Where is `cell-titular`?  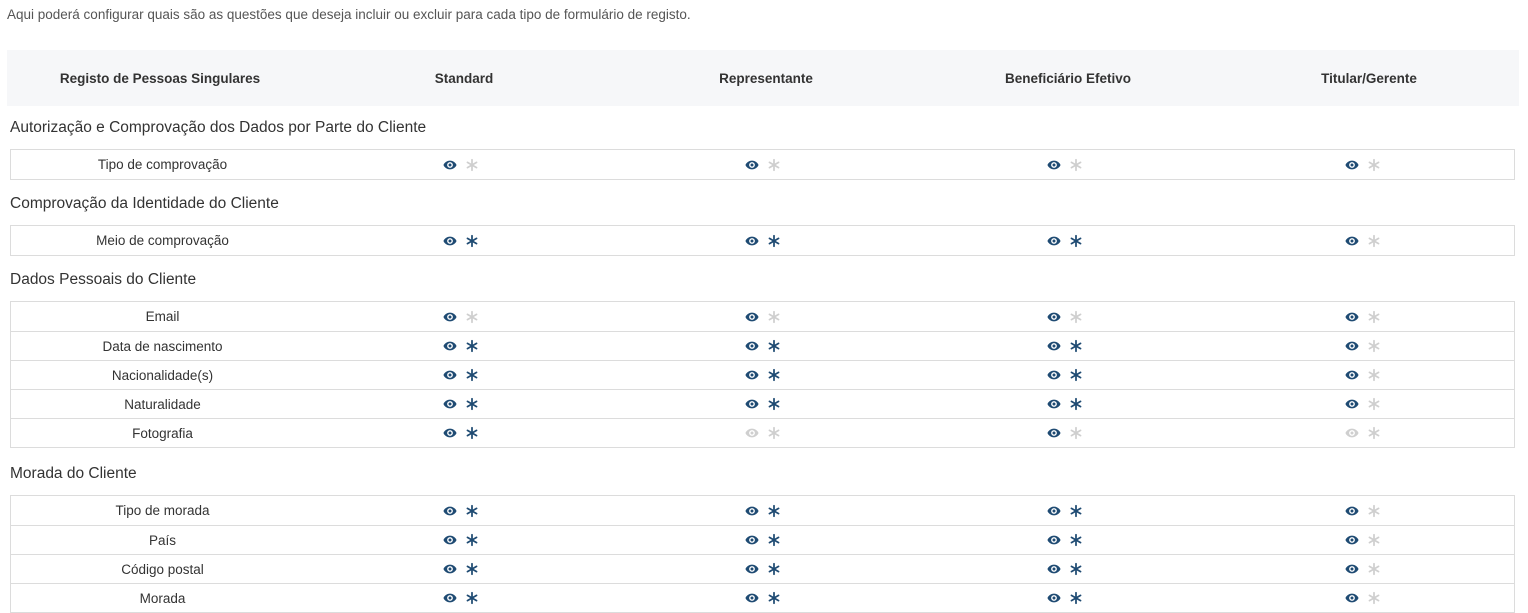
cell-titular is located at coordinates (1367, 346).